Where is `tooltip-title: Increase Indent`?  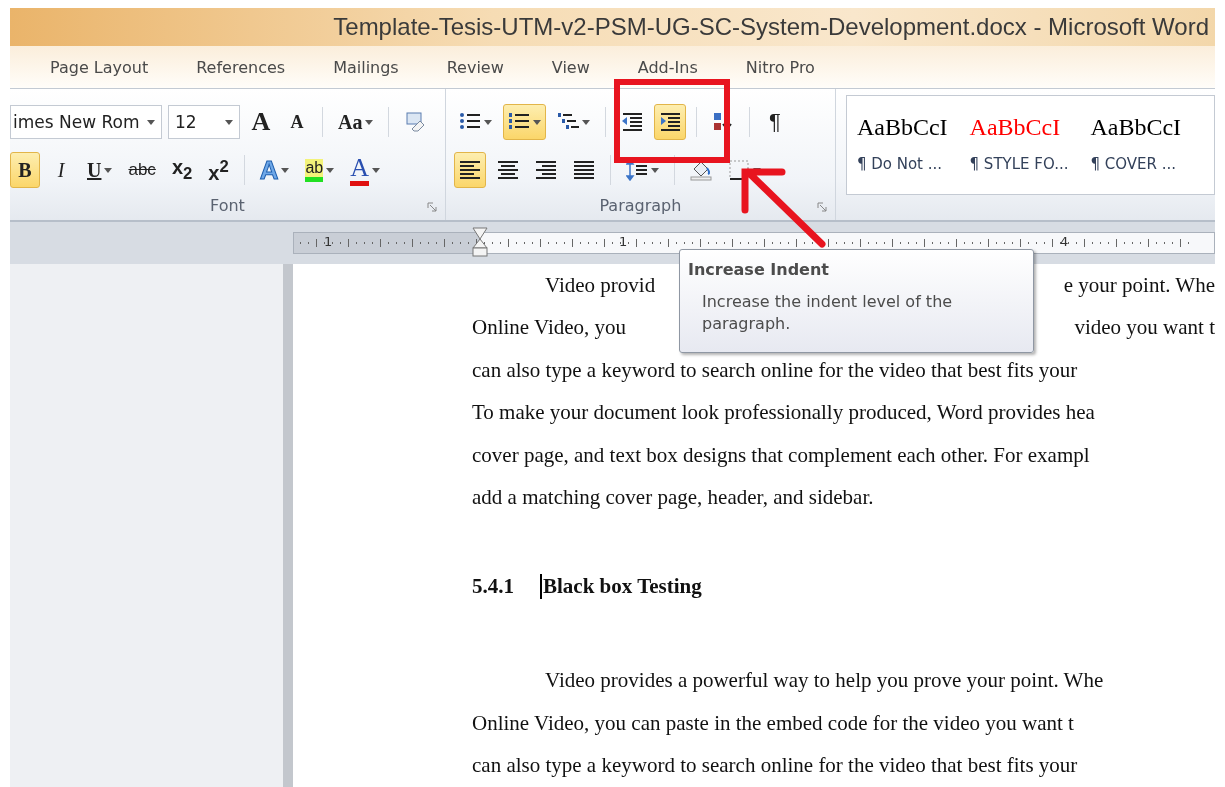
tooltip-title: Increase Indent is located at coordinates (759, 269).